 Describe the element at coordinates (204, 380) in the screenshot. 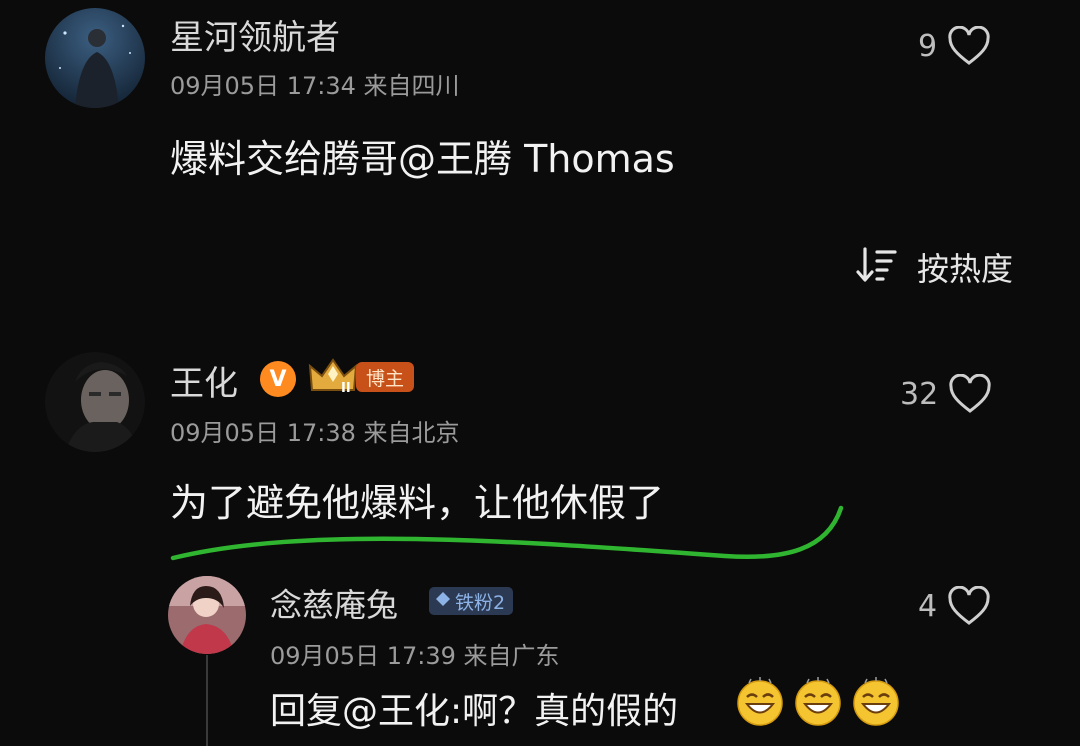

I see `comment-username: 王化` at that location.